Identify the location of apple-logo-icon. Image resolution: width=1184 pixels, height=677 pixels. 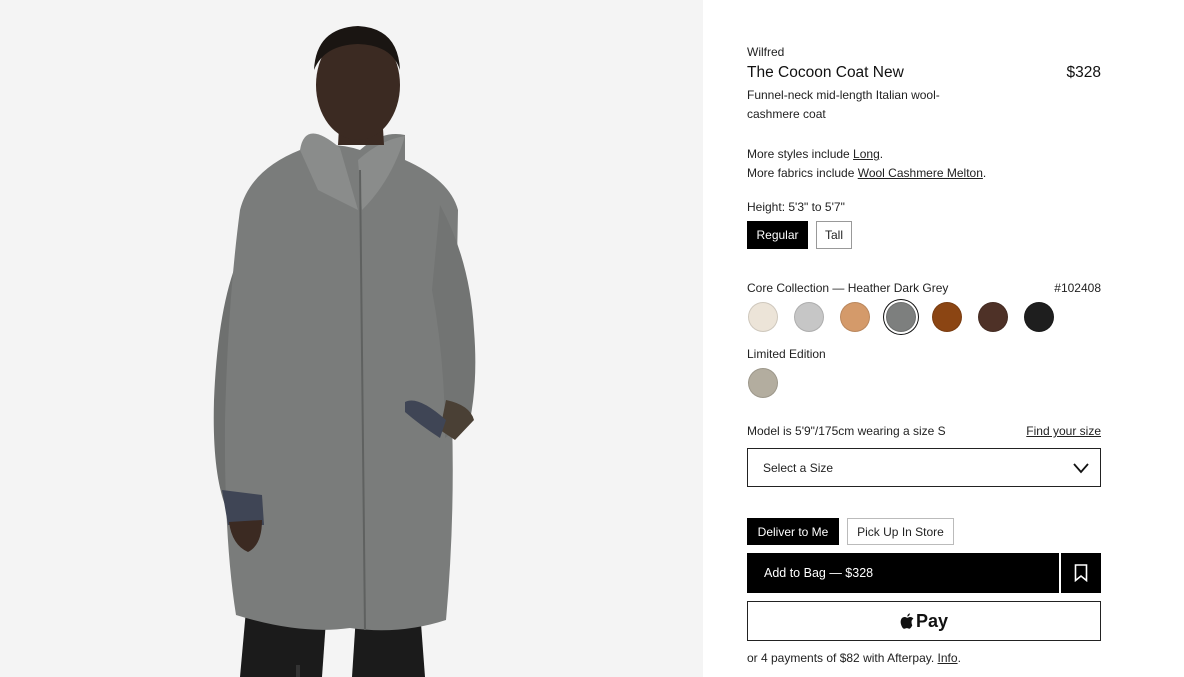
(907, 620).